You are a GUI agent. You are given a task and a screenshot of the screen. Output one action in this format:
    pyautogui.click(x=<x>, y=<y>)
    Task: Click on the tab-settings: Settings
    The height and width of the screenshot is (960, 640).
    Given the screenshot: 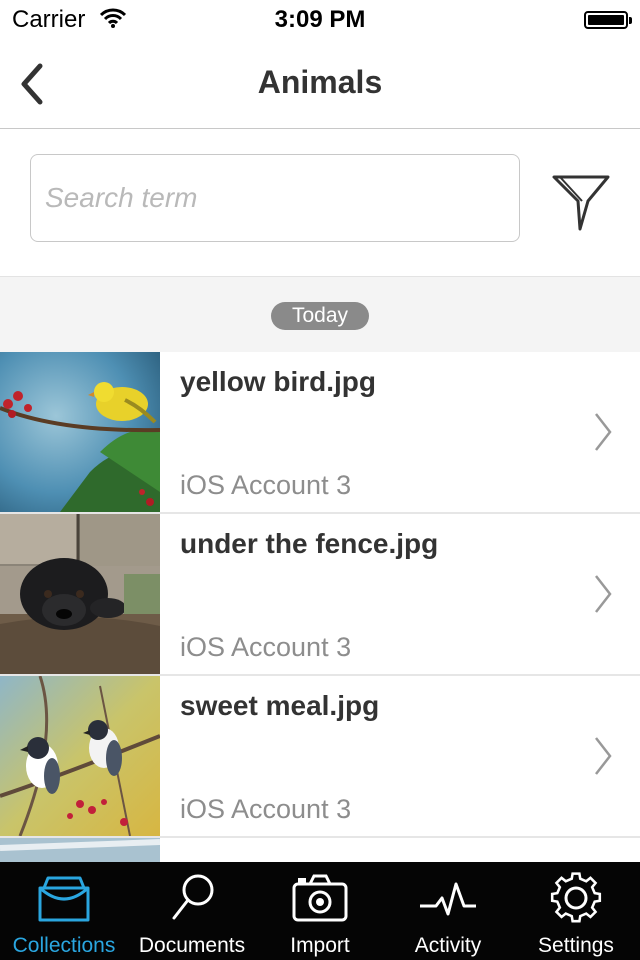 What is the action you would take?
    pyautogui.click(x=576, y=911)
    